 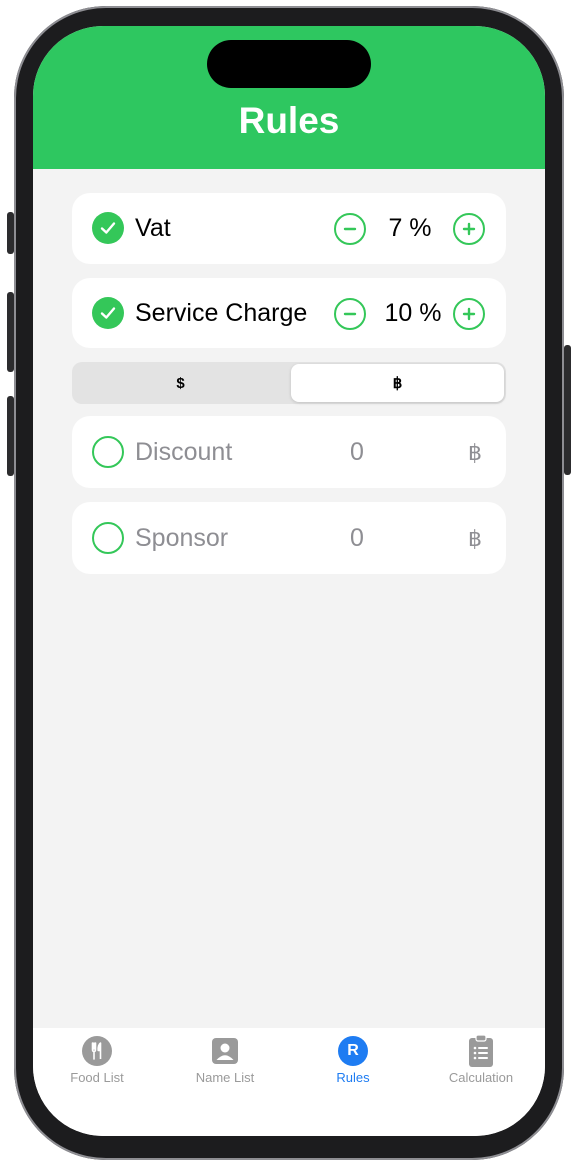 I want to click on dynamic-island, so click(x=289, y=64).